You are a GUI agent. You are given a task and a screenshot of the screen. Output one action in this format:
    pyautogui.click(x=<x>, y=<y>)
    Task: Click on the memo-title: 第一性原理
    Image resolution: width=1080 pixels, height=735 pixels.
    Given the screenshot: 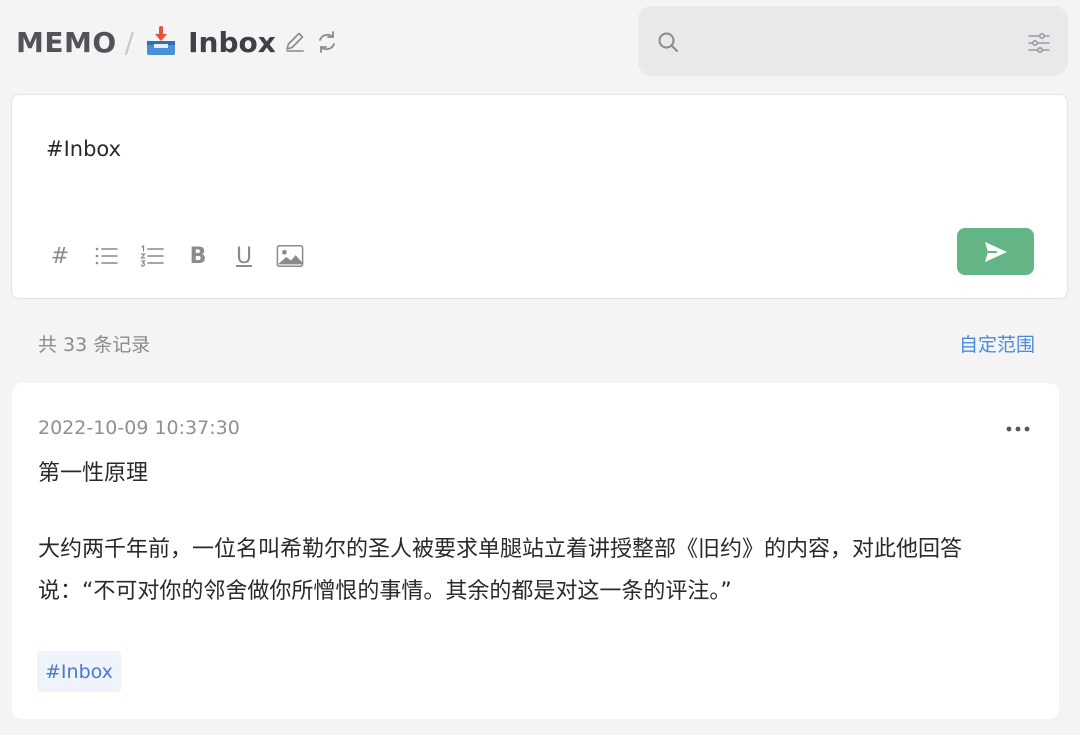 What is the action you would take?
    pyautogui.click(x=93, y=473)
    